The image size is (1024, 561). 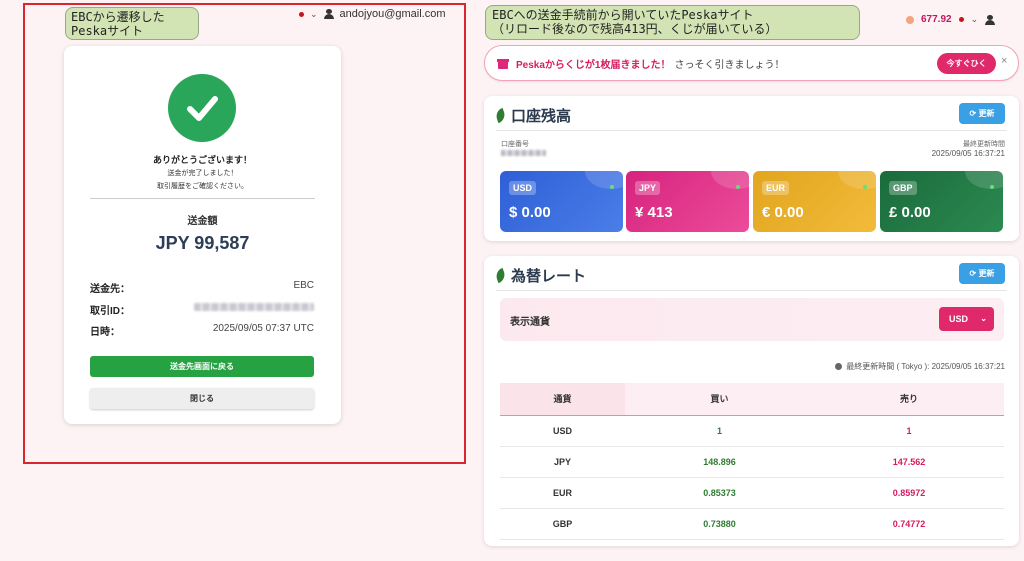 What do you see at coordinates (392, 14) in the screenshot?
I see `user-email: andojyou@gmail.com` at bounding box center [392, 14].